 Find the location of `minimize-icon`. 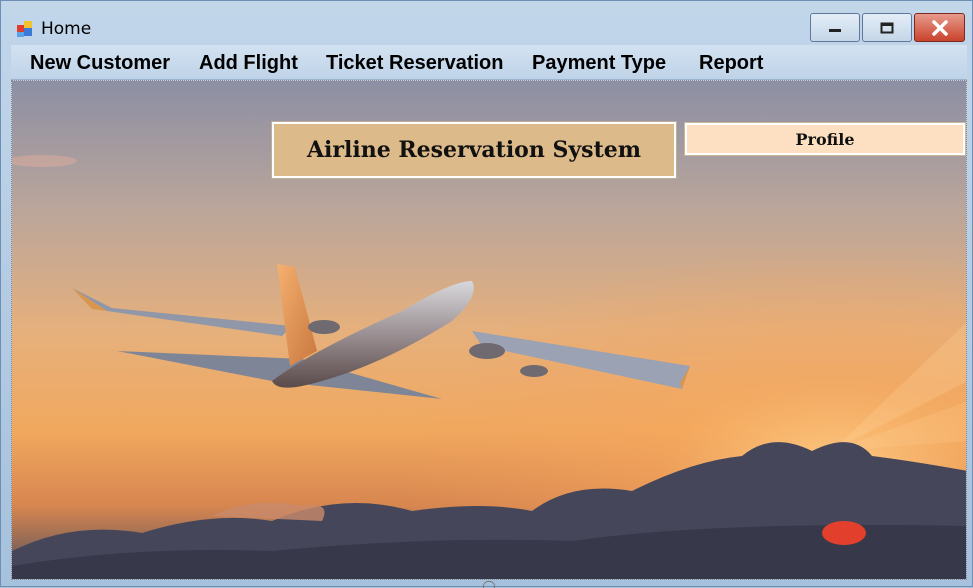

minimize-icon is located at coordinates (835, 30).